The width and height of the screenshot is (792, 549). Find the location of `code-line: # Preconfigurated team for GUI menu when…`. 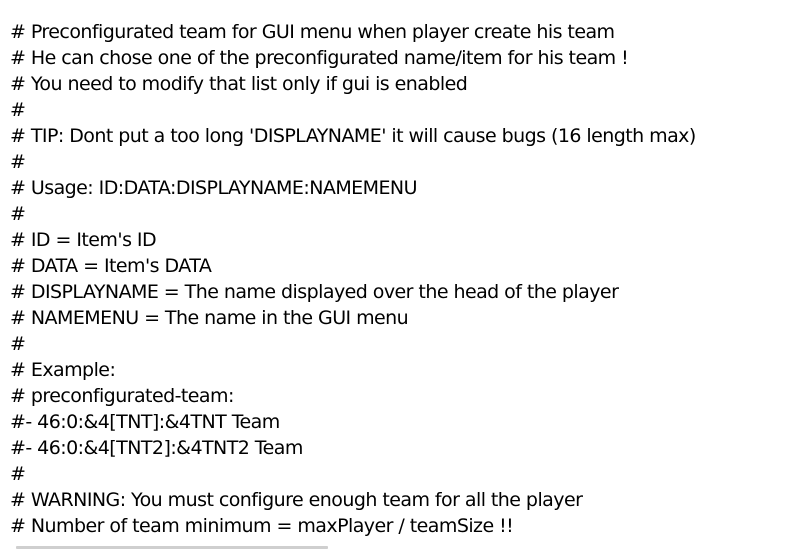

code-line: # Preconfigurated team for GUI menu when… is located at coordinates (312, 32).